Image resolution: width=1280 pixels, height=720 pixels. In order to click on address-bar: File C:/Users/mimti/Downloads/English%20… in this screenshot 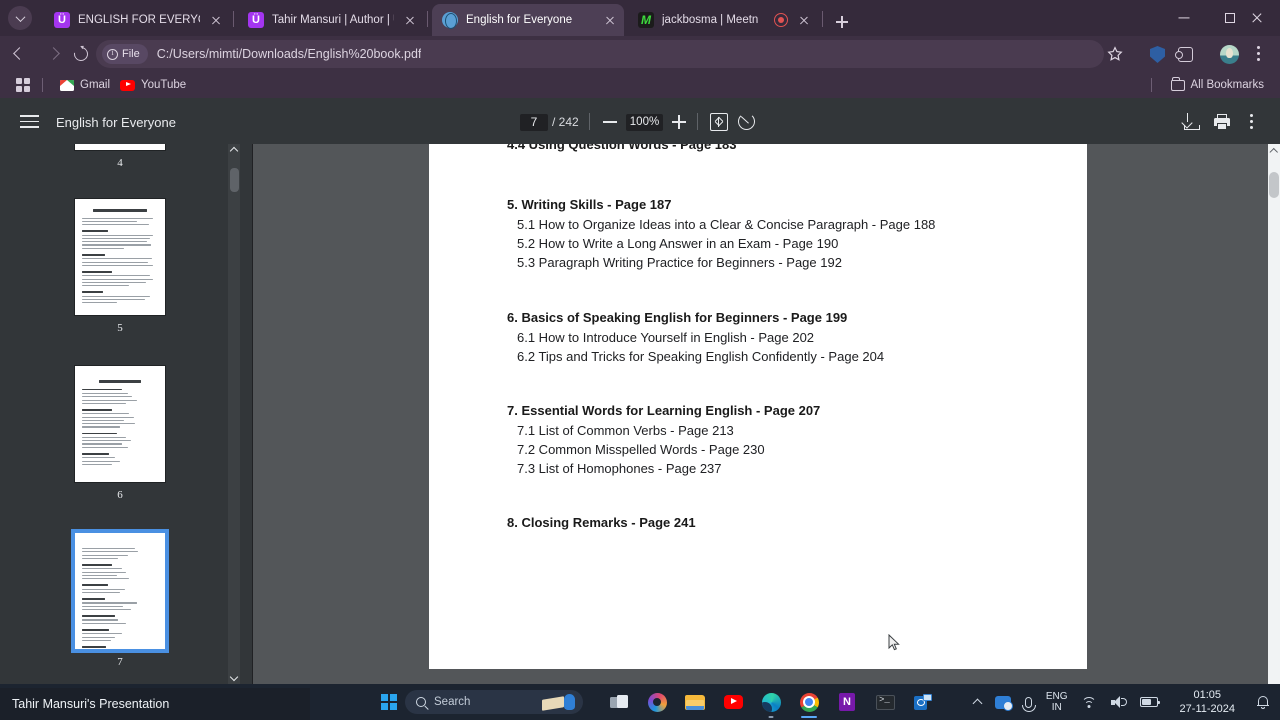, I will do `click(600, 54)`.